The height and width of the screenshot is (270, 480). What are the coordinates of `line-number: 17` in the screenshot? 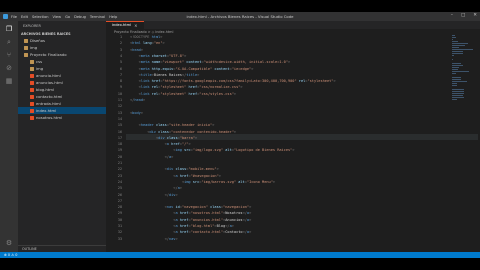 It's located at (119, 137).